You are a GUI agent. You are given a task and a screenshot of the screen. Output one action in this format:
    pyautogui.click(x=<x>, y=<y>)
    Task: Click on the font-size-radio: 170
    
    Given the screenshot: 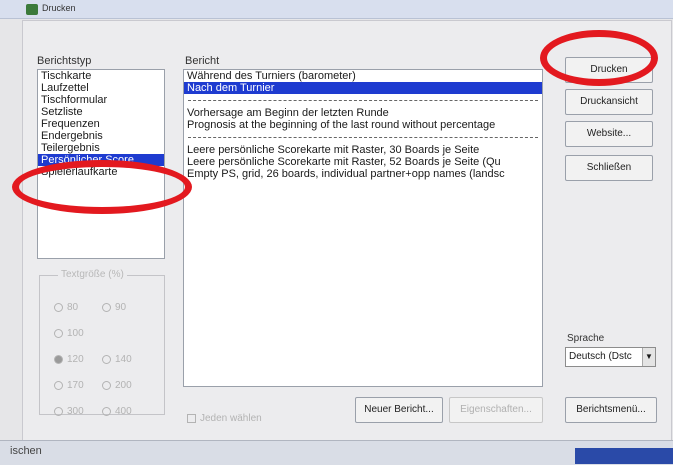 What is the action you would take?
    pyautogui.click(x=69, y=385)
    